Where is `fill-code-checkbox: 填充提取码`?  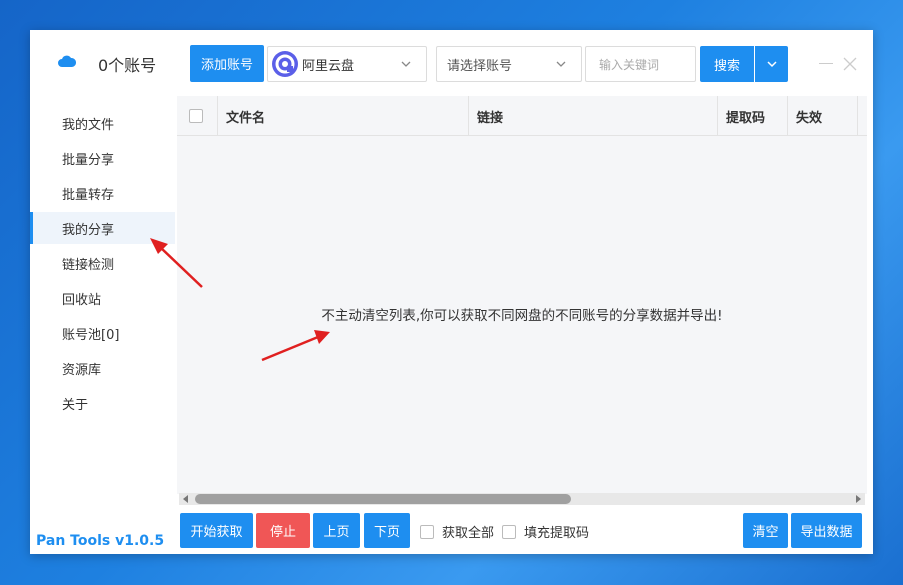 fill-code-checkbox: 填充提取码 is located at coordinates (545, 531).